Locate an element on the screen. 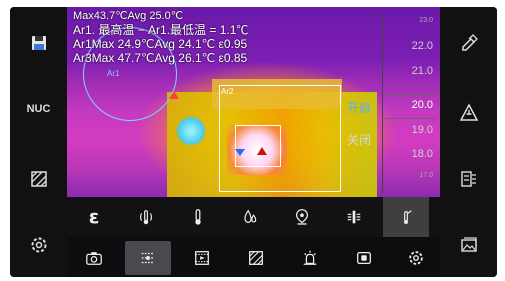  epsilon-icon: ε is located at coordinates (94, 217).